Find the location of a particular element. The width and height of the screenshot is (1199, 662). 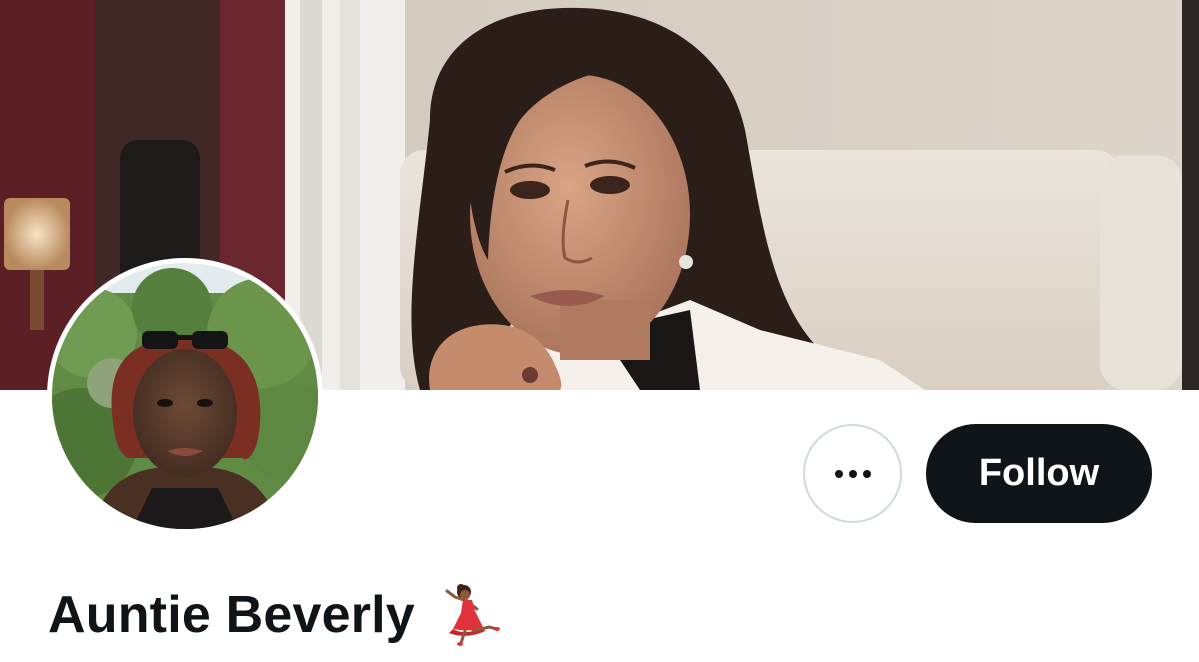

more-options-button is located at coordinates (852, 473).